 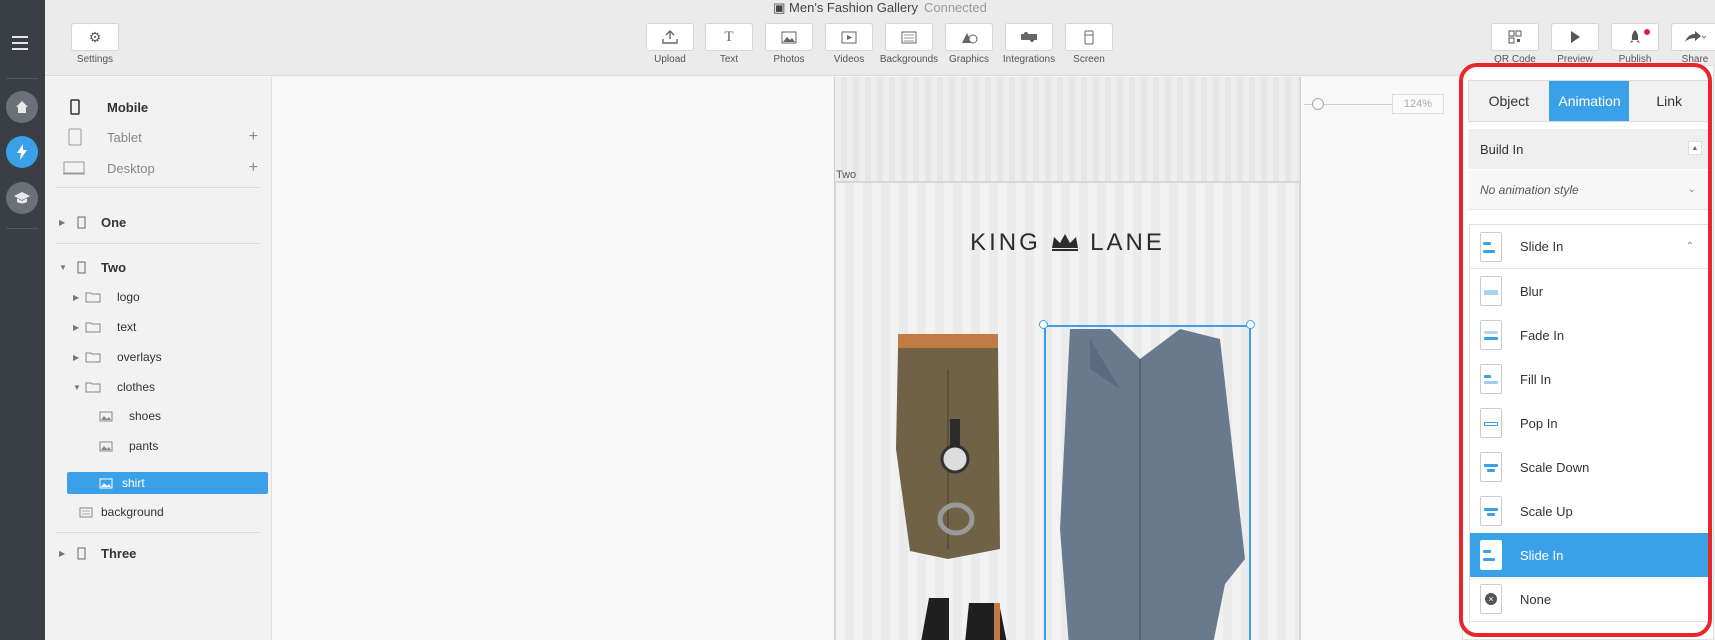 I want to click on layer-label: One, so click(x=114, y=222).